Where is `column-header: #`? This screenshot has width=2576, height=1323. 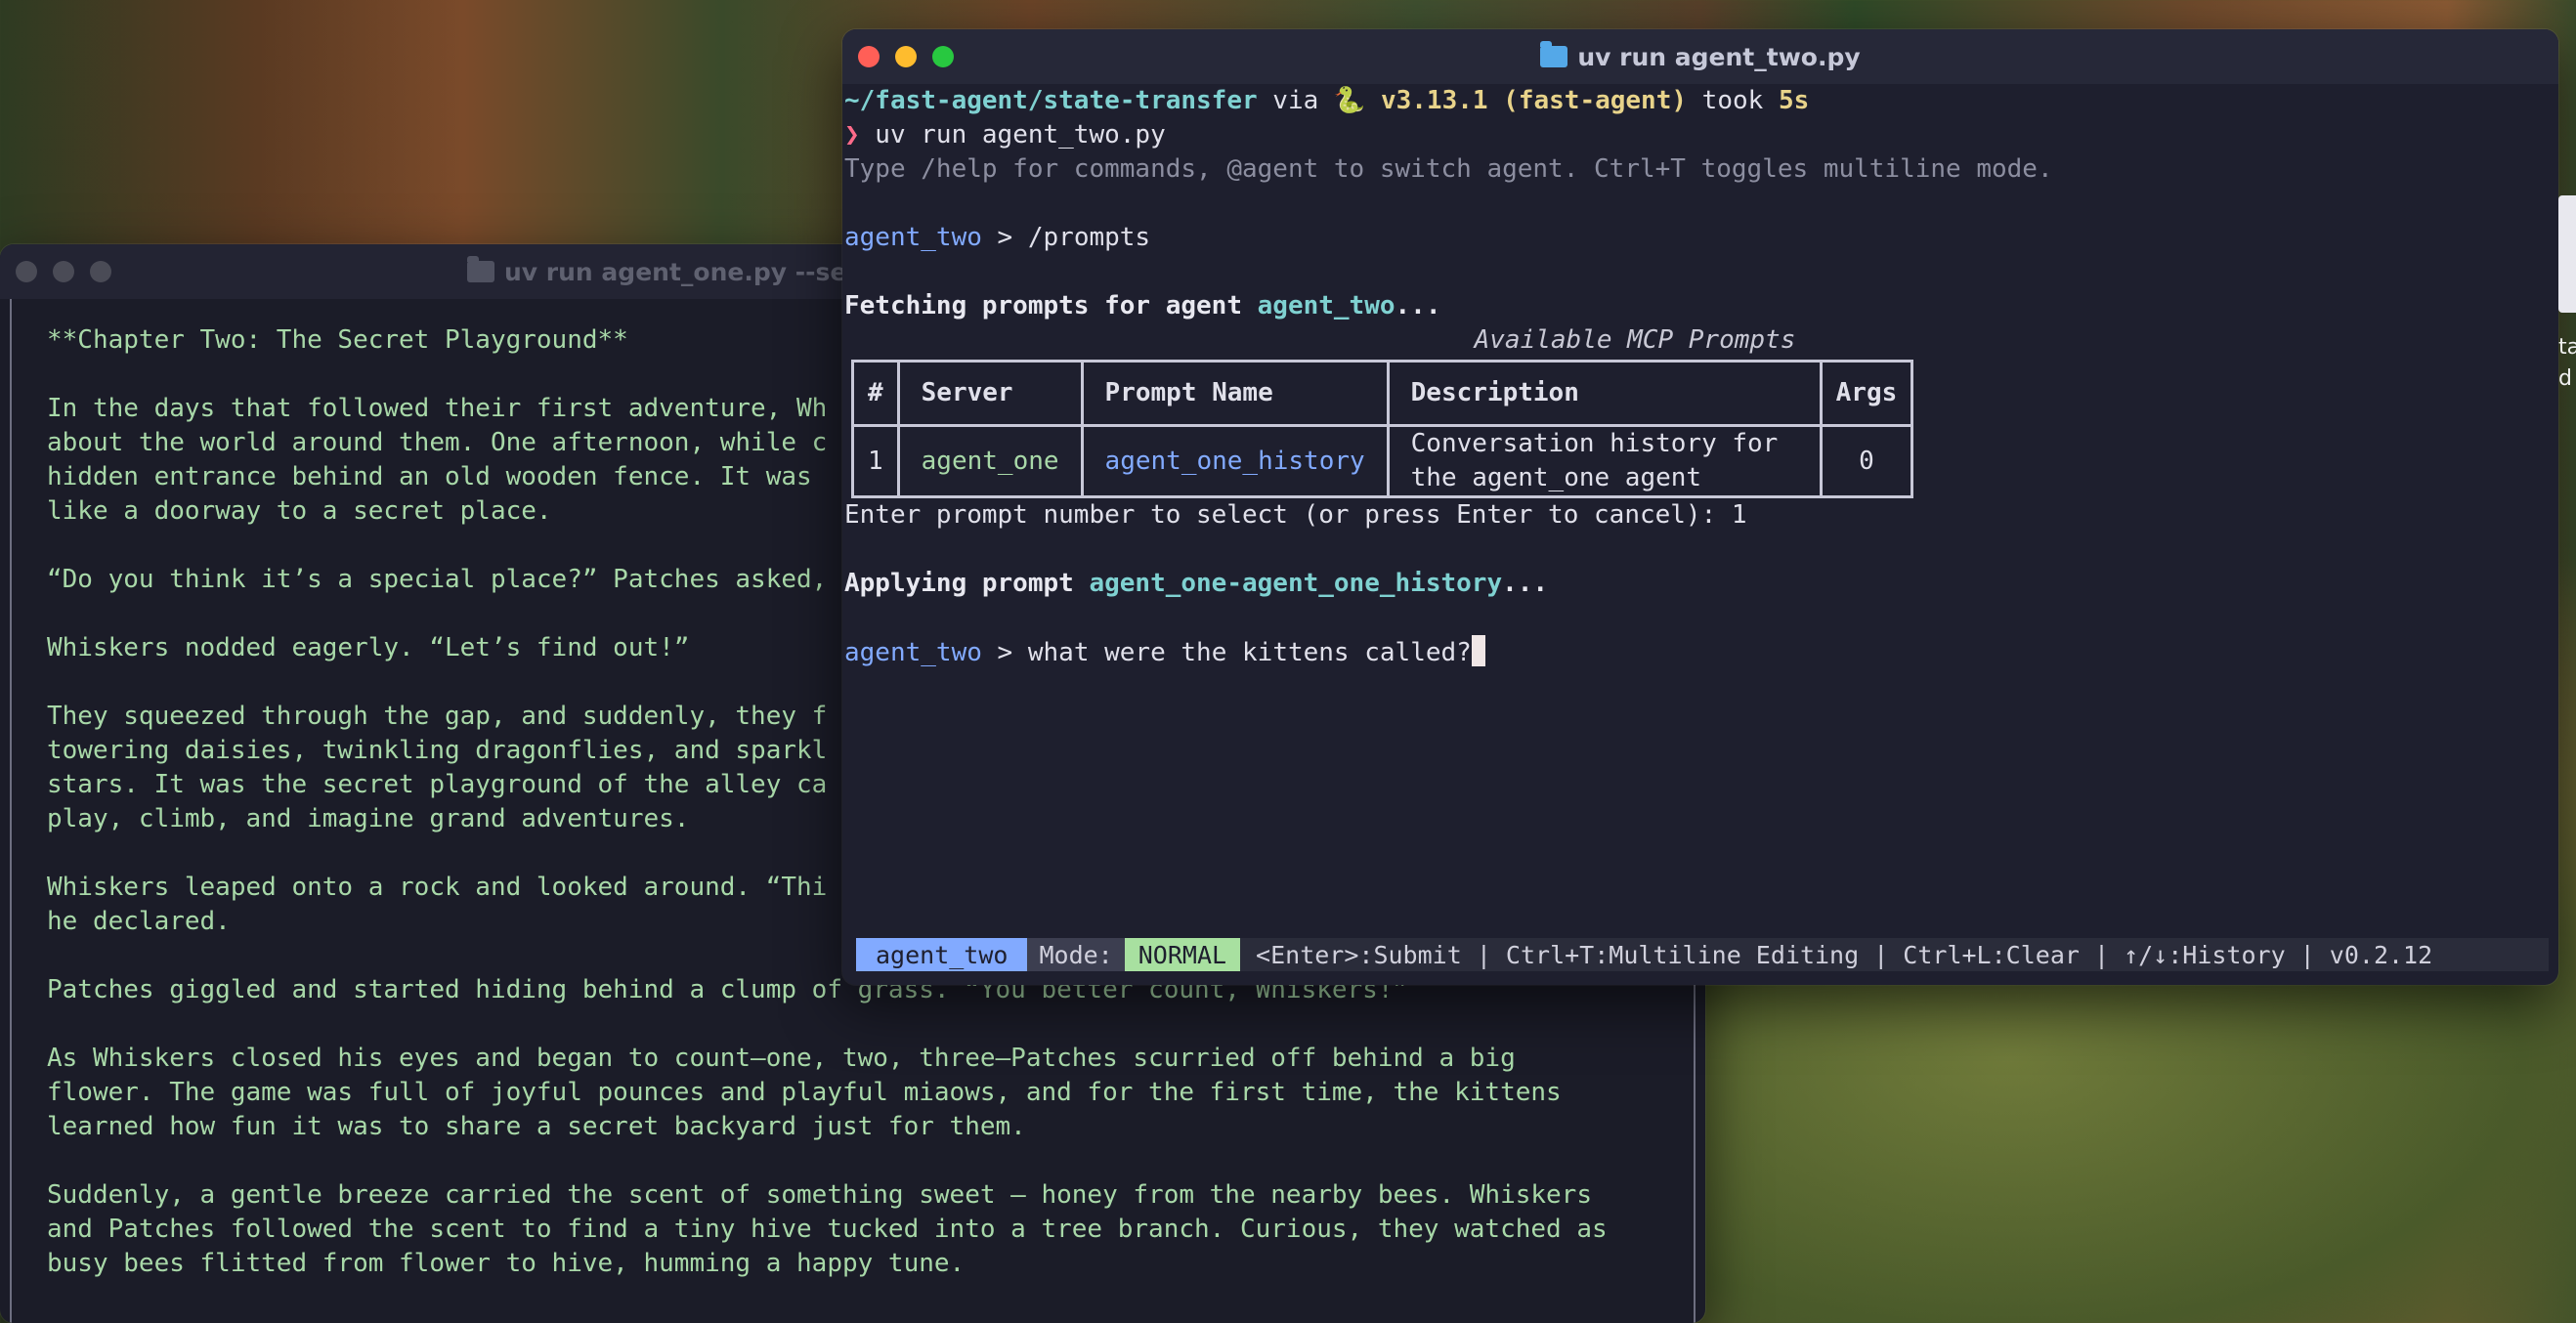 column-header: # is located at coordinates (876, 393).